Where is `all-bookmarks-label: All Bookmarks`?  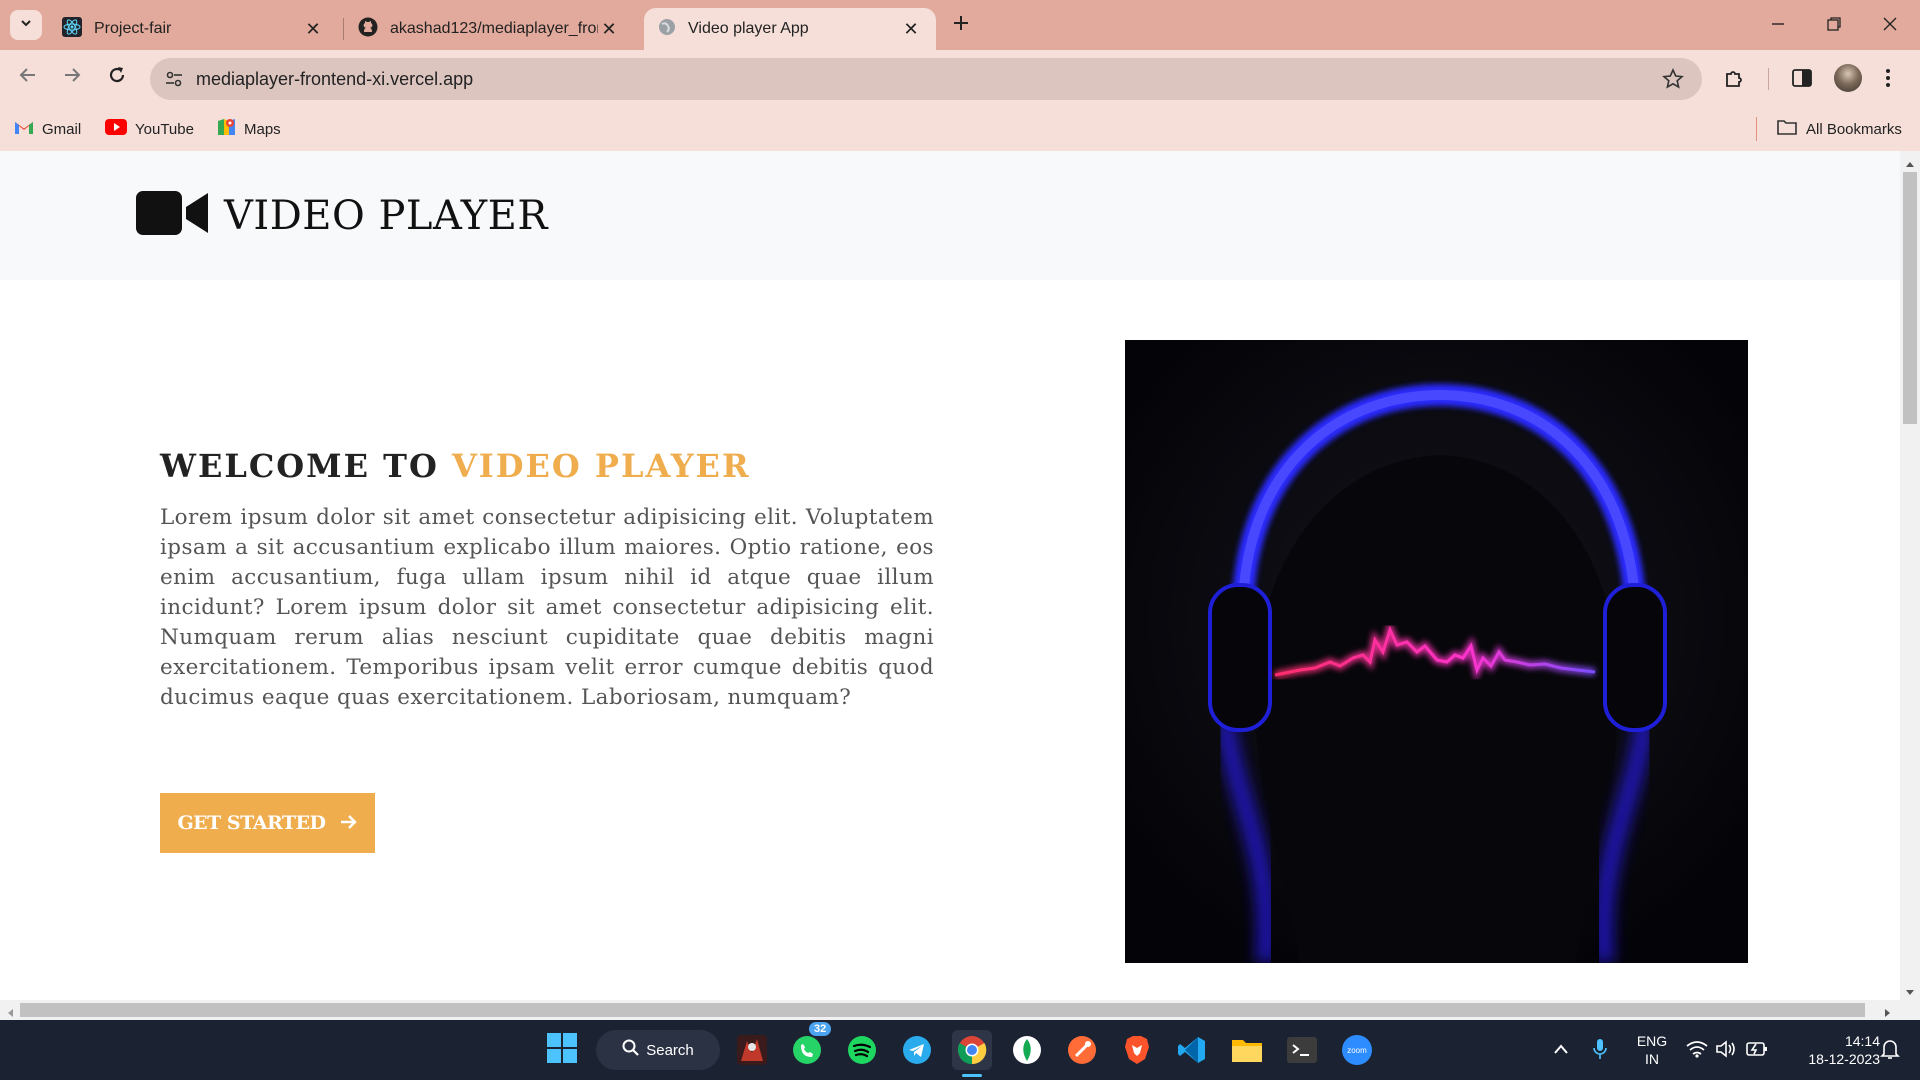
all-bookmarks-label: All Bookmarks is located at coordinates (1854, 129).